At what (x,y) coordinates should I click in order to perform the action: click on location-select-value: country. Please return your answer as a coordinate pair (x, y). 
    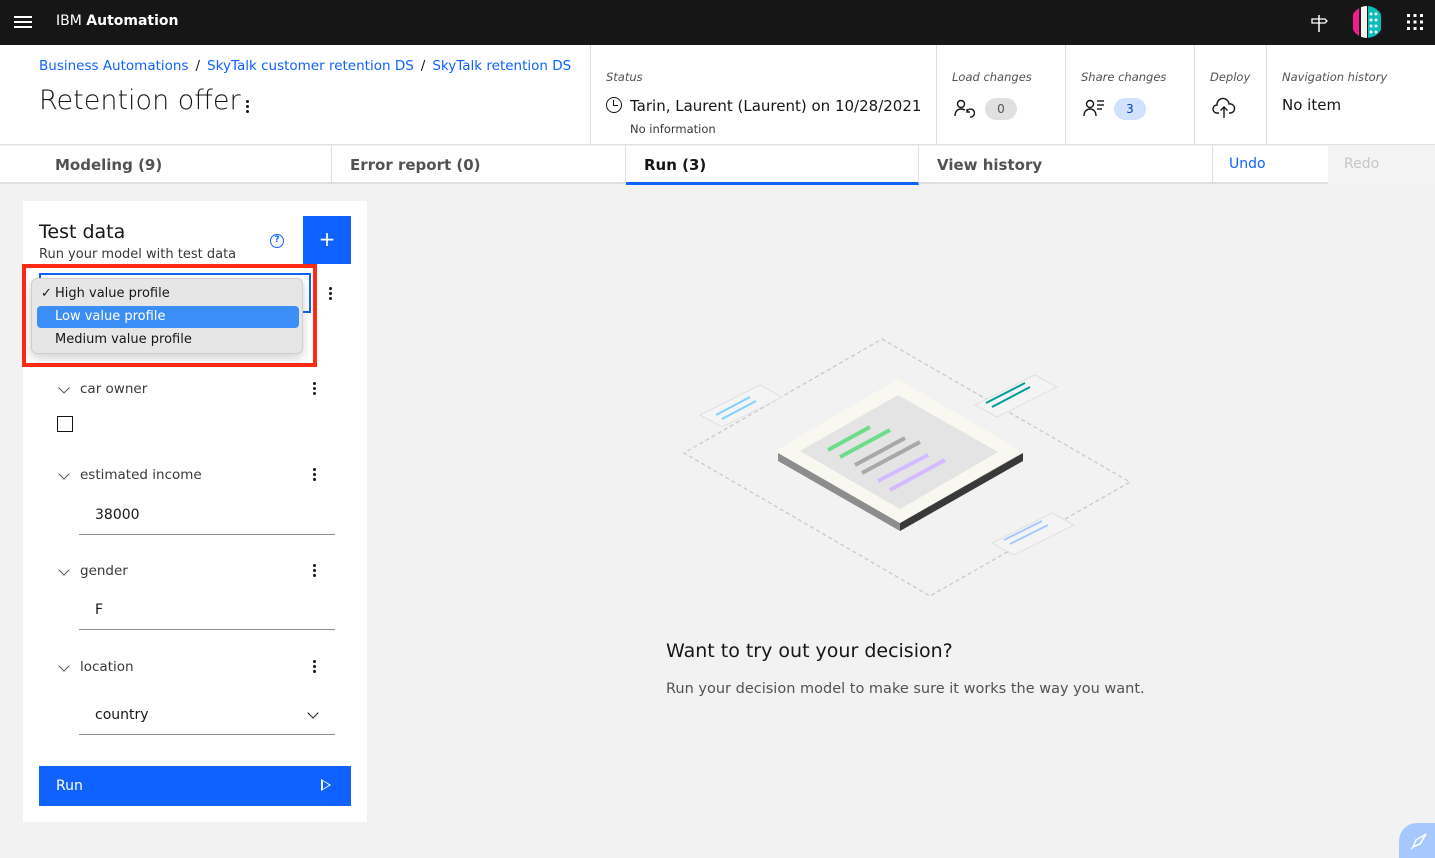
    Looking at the image, I should click on (122, 715).